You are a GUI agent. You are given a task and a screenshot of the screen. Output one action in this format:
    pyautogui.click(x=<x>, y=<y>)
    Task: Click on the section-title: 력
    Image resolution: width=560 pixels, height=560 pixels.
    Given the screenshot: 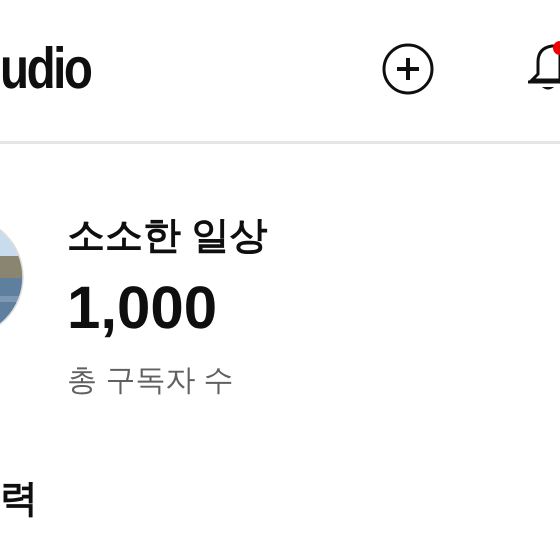 What is the action you would take?
    pyautogui.click(x=19, y=499)
    